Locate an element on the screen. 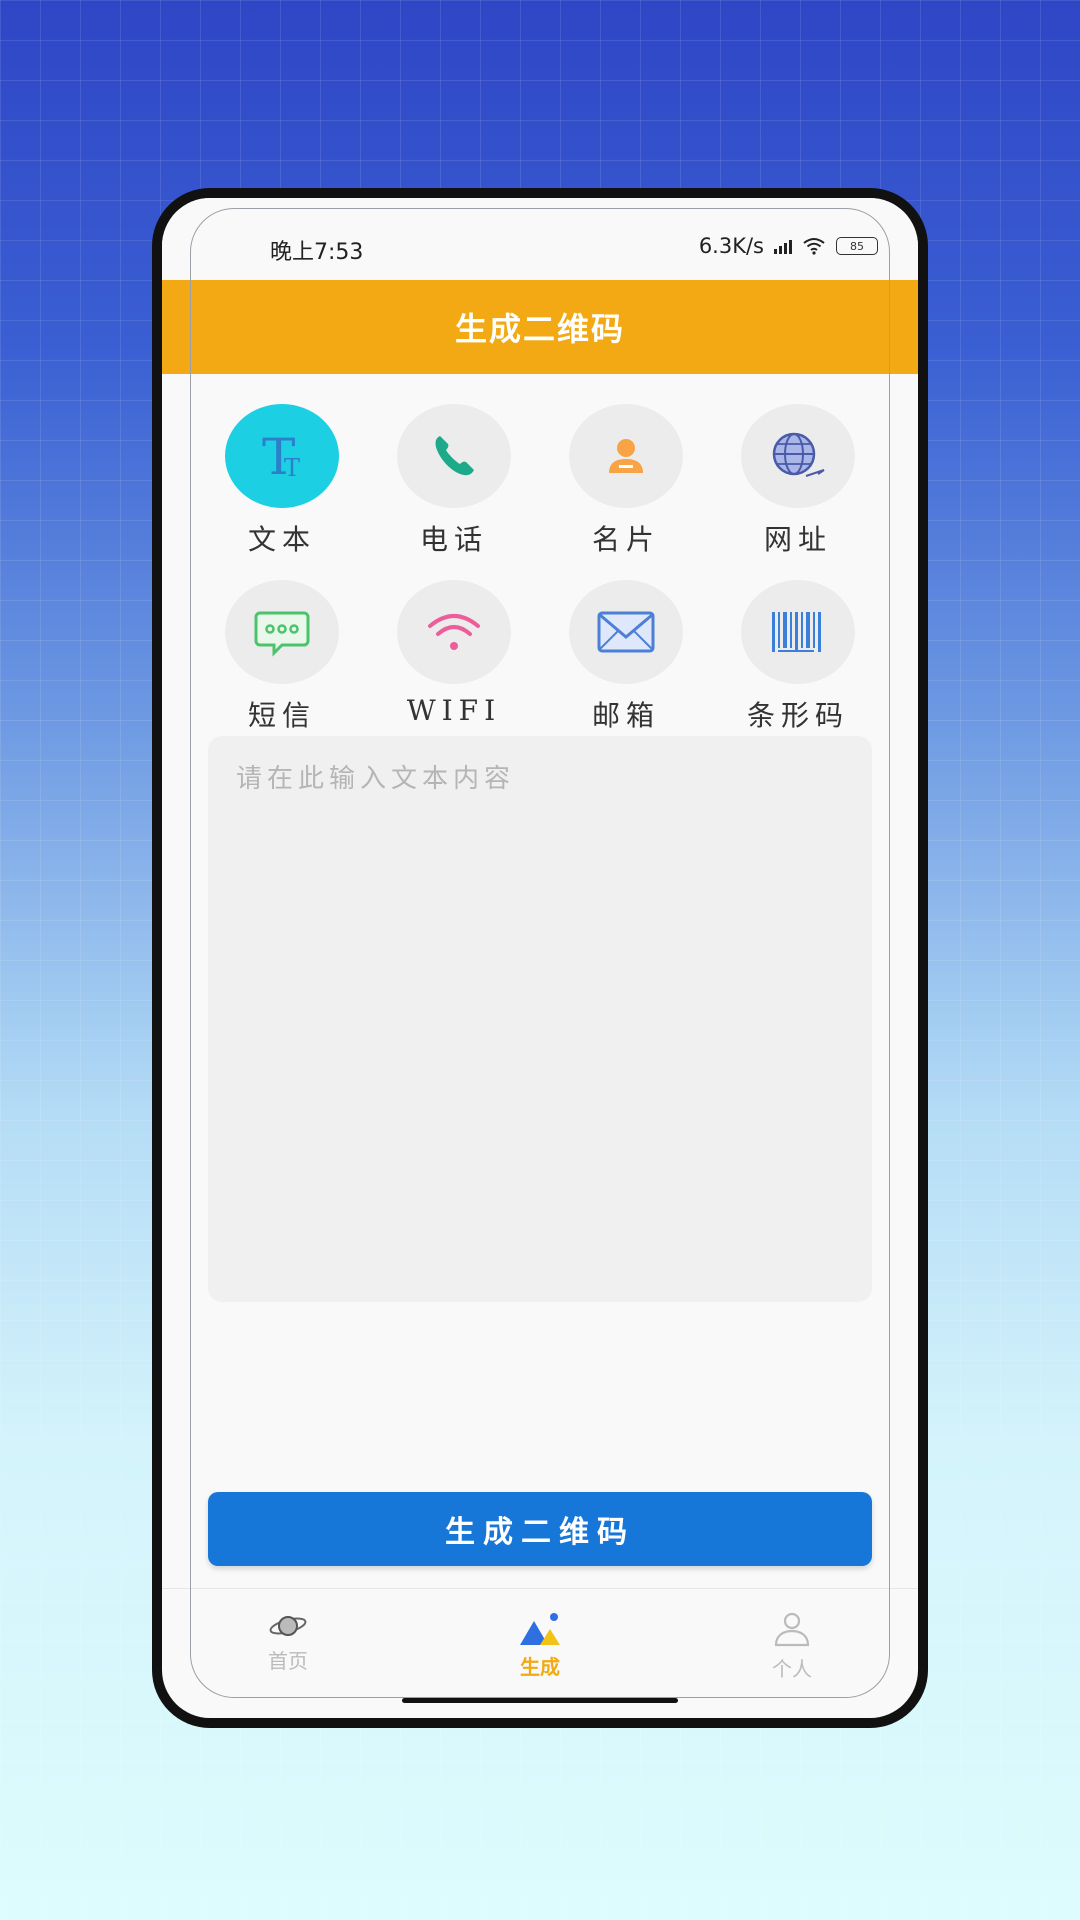  battery-icon: 85 is located at coordinates (857, 246).